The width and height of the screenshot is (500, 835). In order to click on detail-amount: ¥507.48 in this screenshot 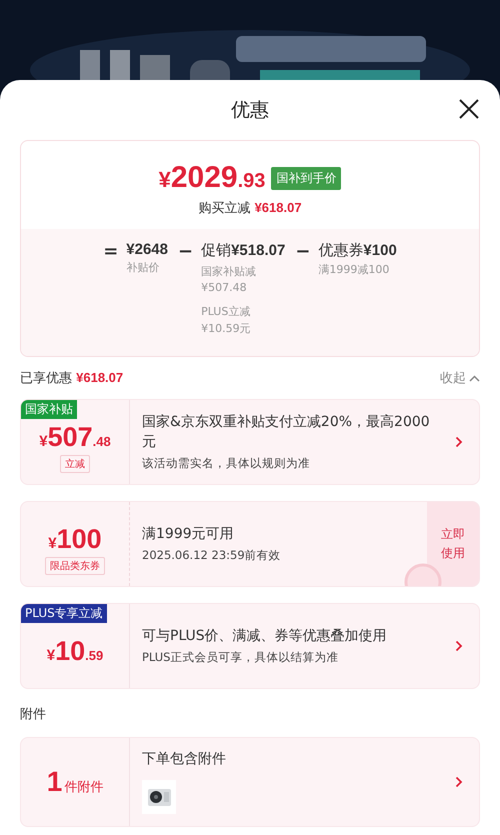, I will do `click(224, 287)`.